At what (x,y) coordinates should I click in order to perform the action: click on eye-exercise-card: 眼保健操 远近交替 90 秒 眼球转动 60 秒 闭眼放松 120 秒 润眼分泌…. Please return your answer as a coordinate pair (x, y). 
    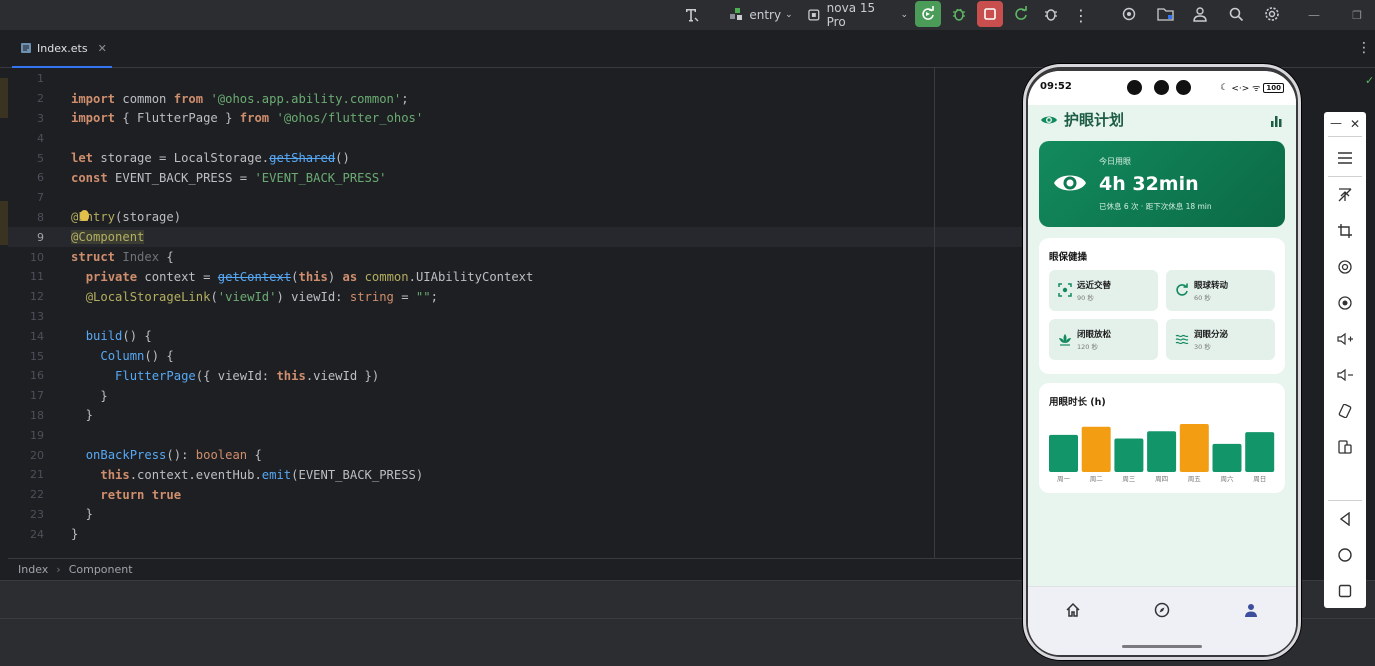
    Looking at the image, I should click on (1162, 306).